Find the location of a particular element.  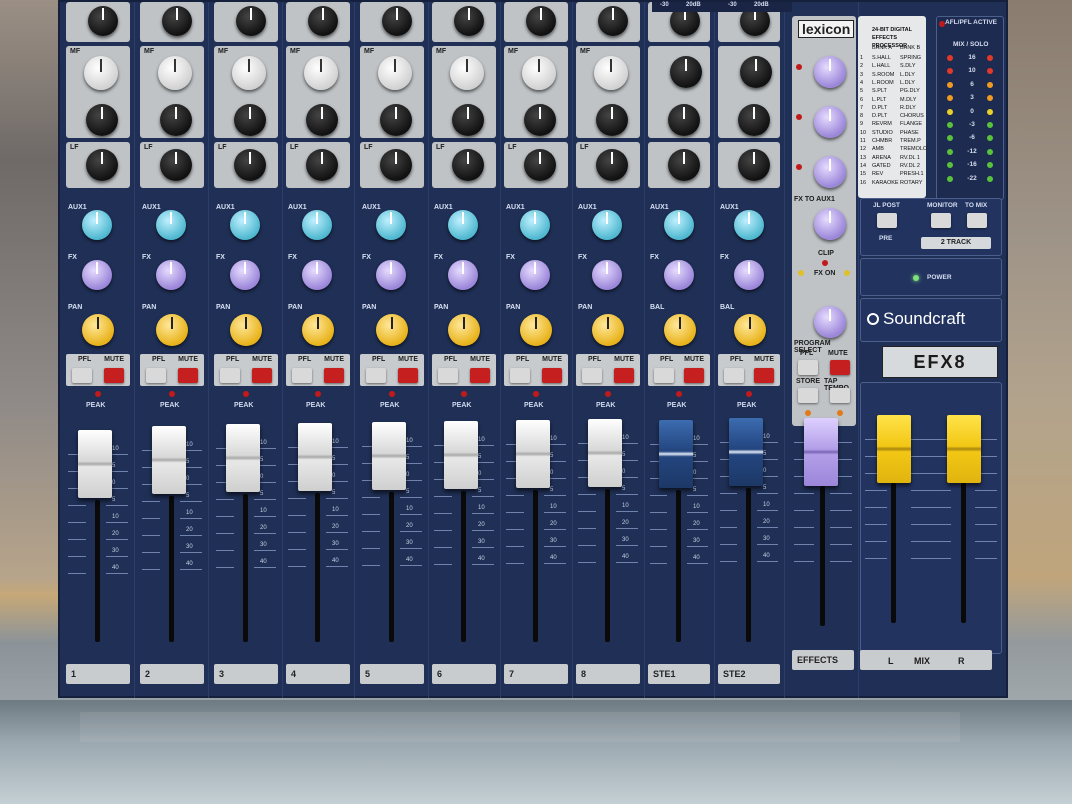

store-button is located at coordinates (808, 395).